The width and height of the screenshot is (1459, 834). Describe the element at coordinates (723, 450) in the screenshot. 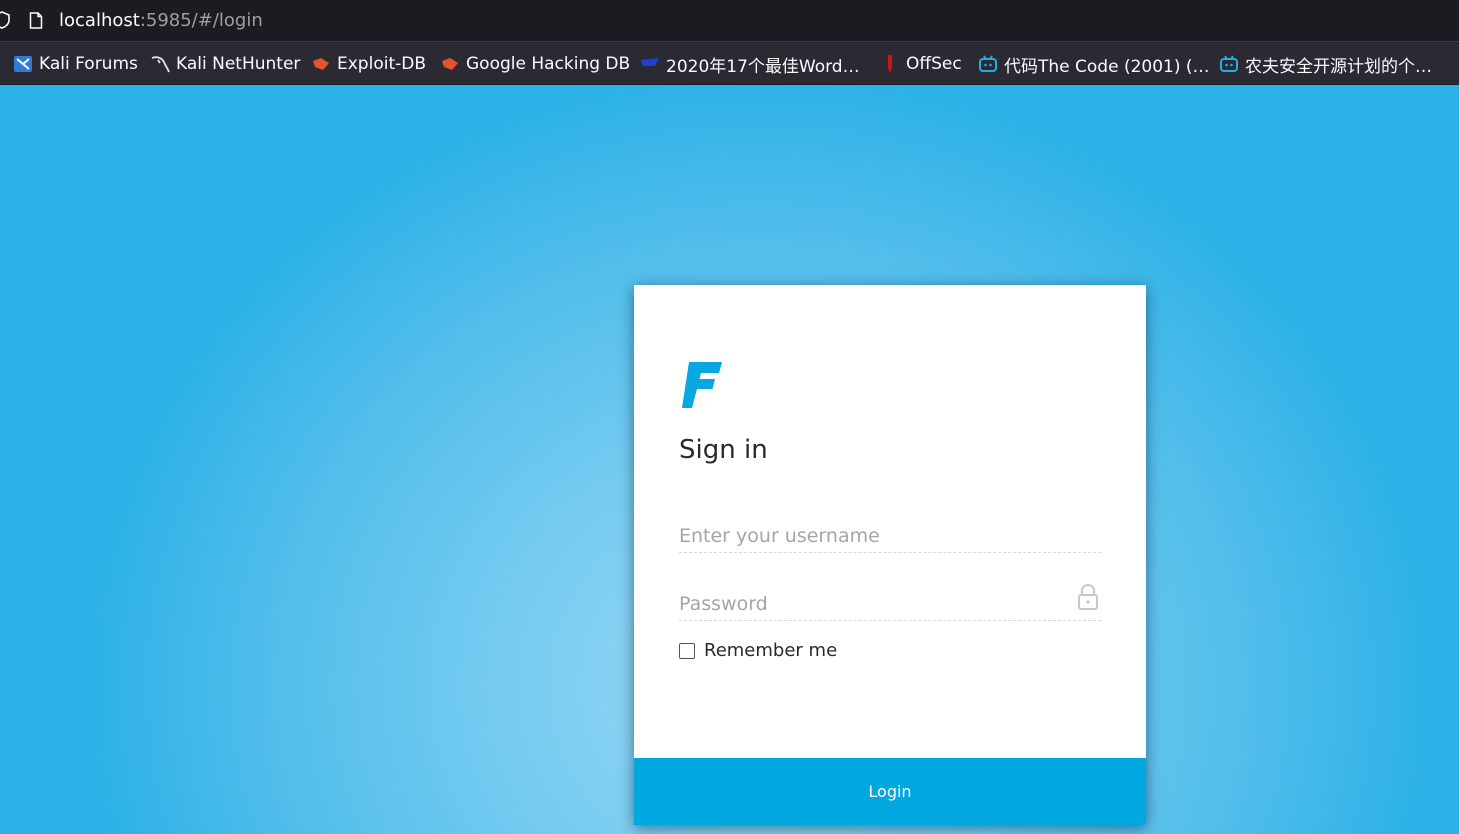

I see `page-title: Sign in` at that location.